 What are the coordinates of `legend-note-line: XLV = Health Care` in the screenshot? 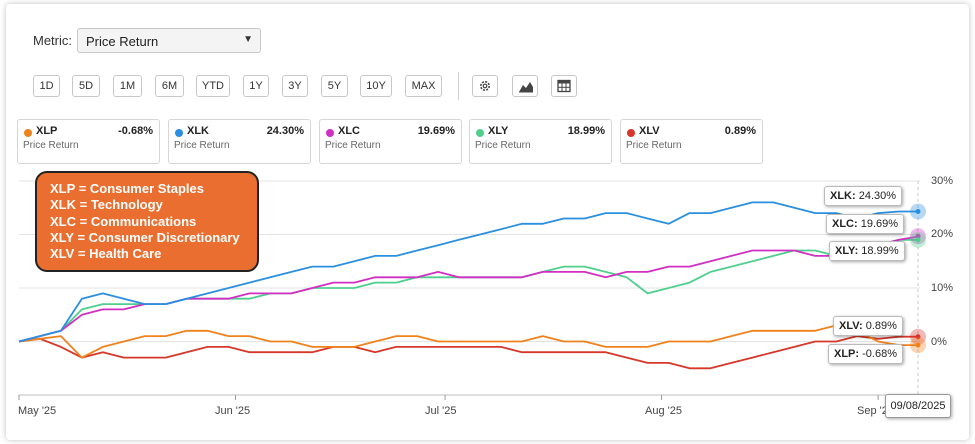 It's located at (106, 254).